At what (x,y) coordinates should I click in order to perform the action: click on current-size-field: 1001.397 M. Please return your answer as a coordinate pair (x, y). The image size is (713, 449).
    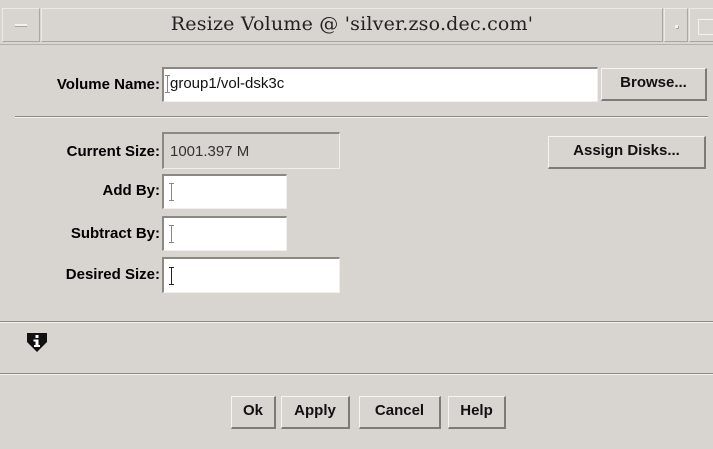
    Looking at the image, I should click on (251, 150).